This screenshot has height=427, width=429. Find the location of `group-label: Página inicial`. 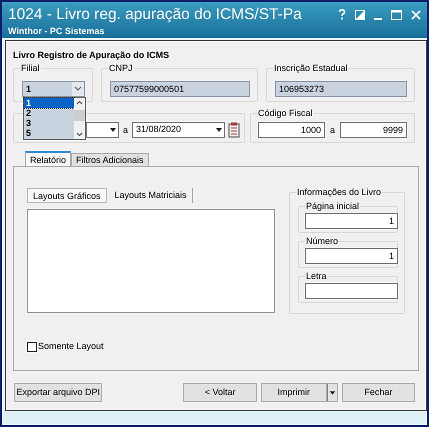

group-label: Página inicial is located at coordinates (332, 206).